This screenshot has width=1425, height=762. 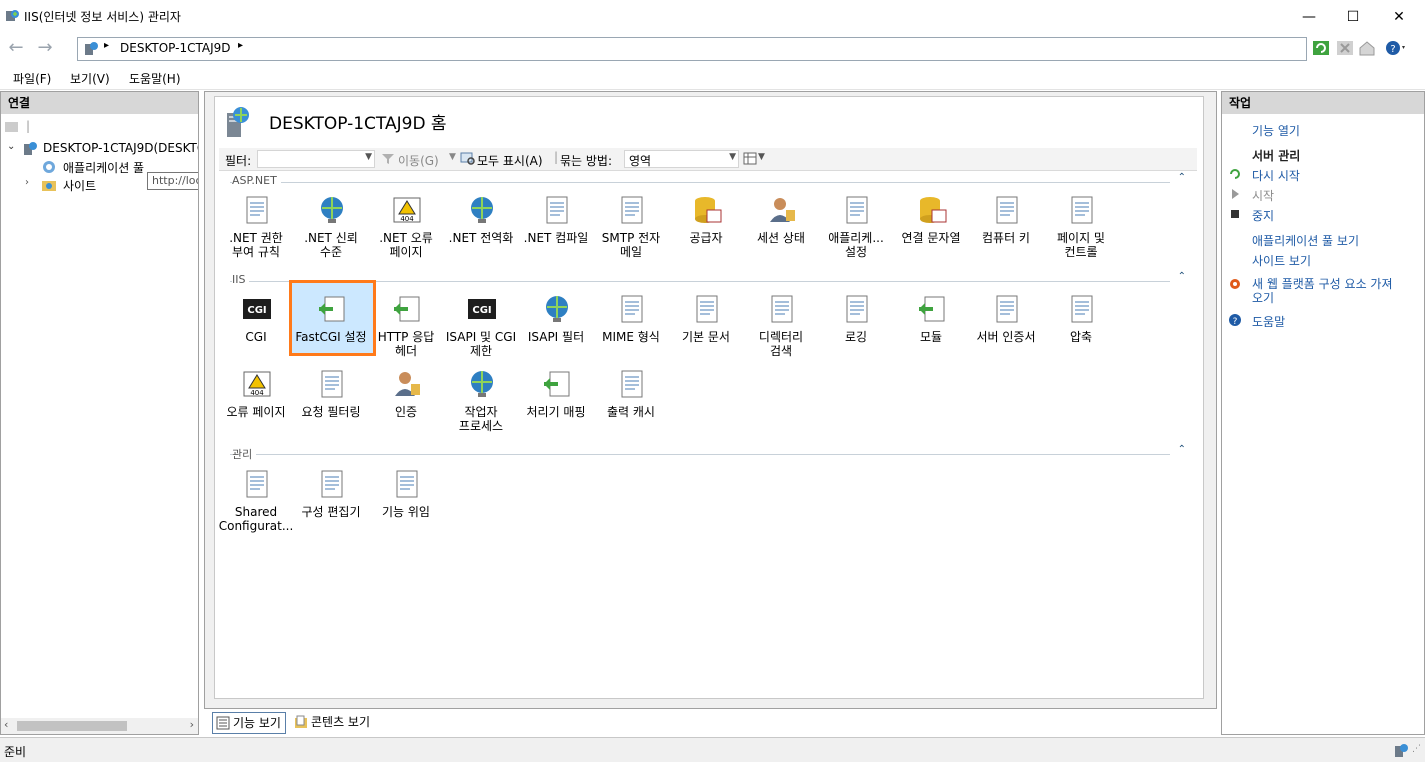 What do you see at coordinates (331, 400) in the screenshot?
I see `feature-tile: 요청 필터링` at bounding box center [331, 400].